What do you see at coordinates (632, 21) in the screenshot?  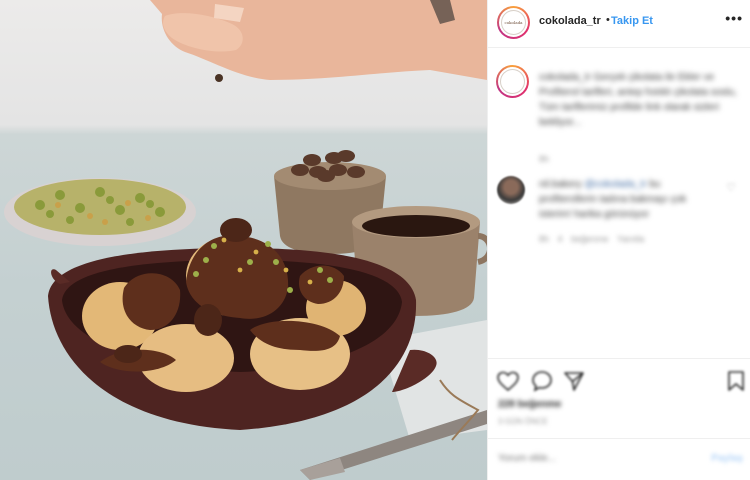 I see `follow-button: Takip Et` at bounding box center [632, 21].